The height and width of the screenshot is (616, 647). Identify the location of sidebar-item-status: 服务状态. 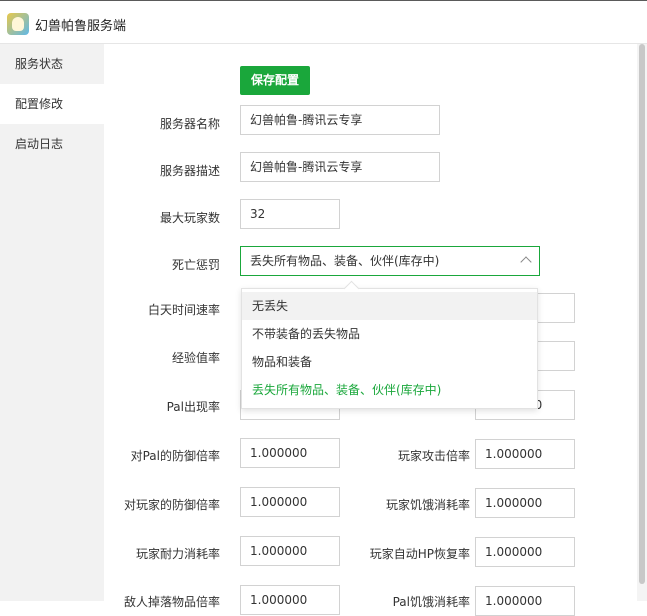
(52, 64).